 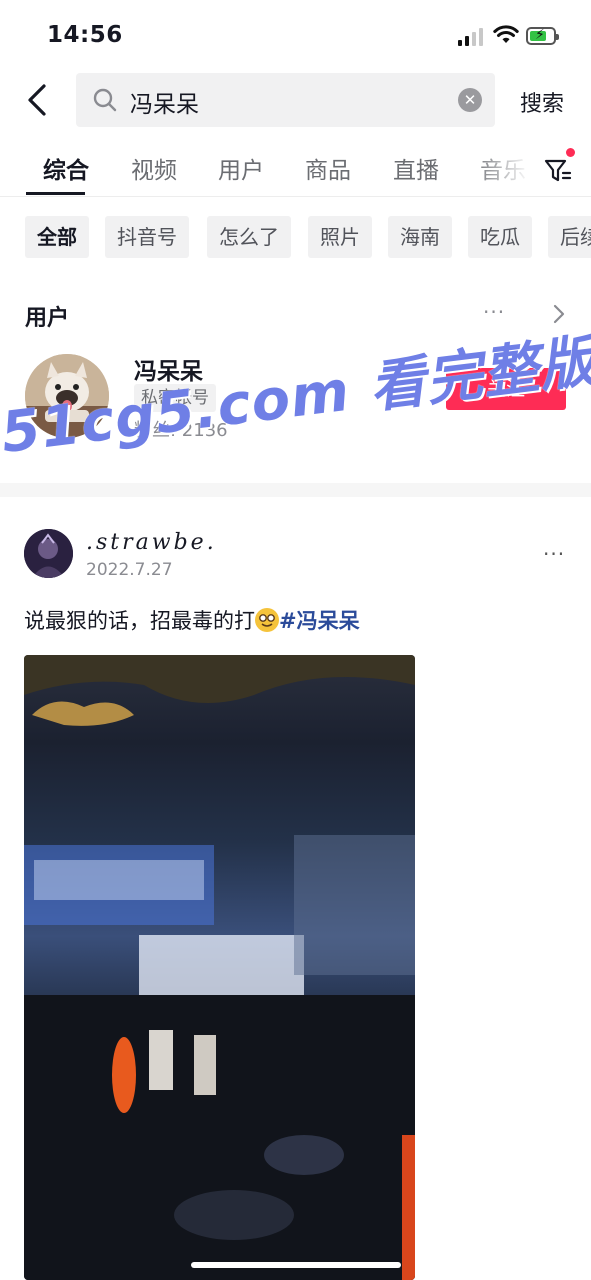 I want to click on post-caption-text: 说最狠的话，招最毒的打, so click(x=139, y=621).